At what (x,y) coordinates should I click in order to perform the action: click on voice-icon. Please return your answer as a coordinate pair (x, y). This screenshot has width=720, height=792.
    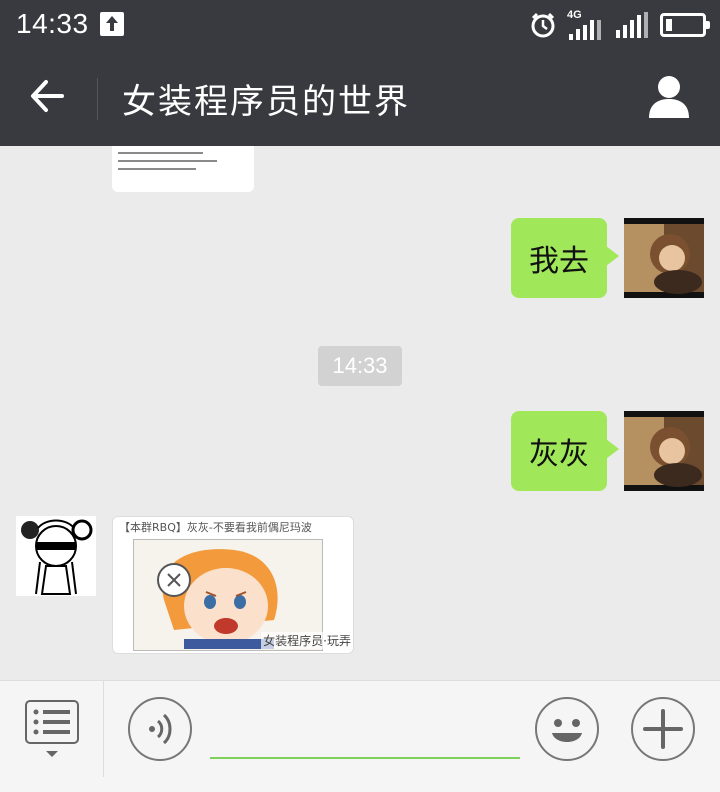
    Looking at the image, I should click on (160, 729).